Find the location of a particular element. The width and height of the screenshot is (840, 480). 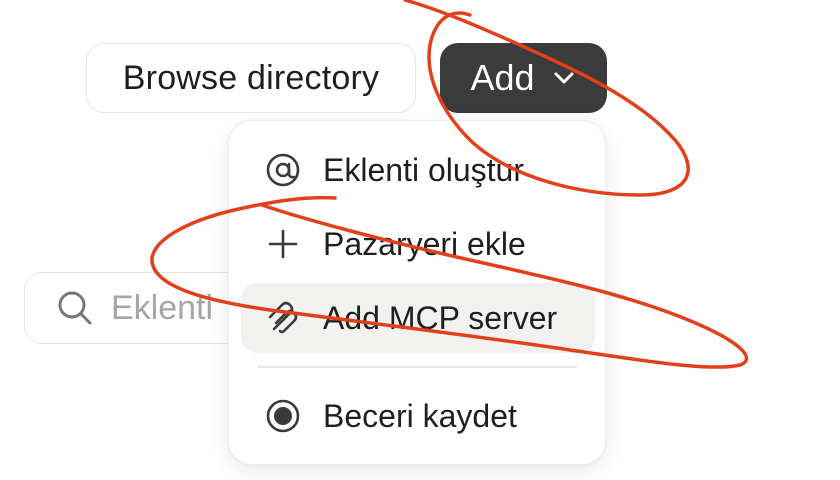

menu-item-add-mcp-server: Add MCP server is located at coordinates (418, 318).